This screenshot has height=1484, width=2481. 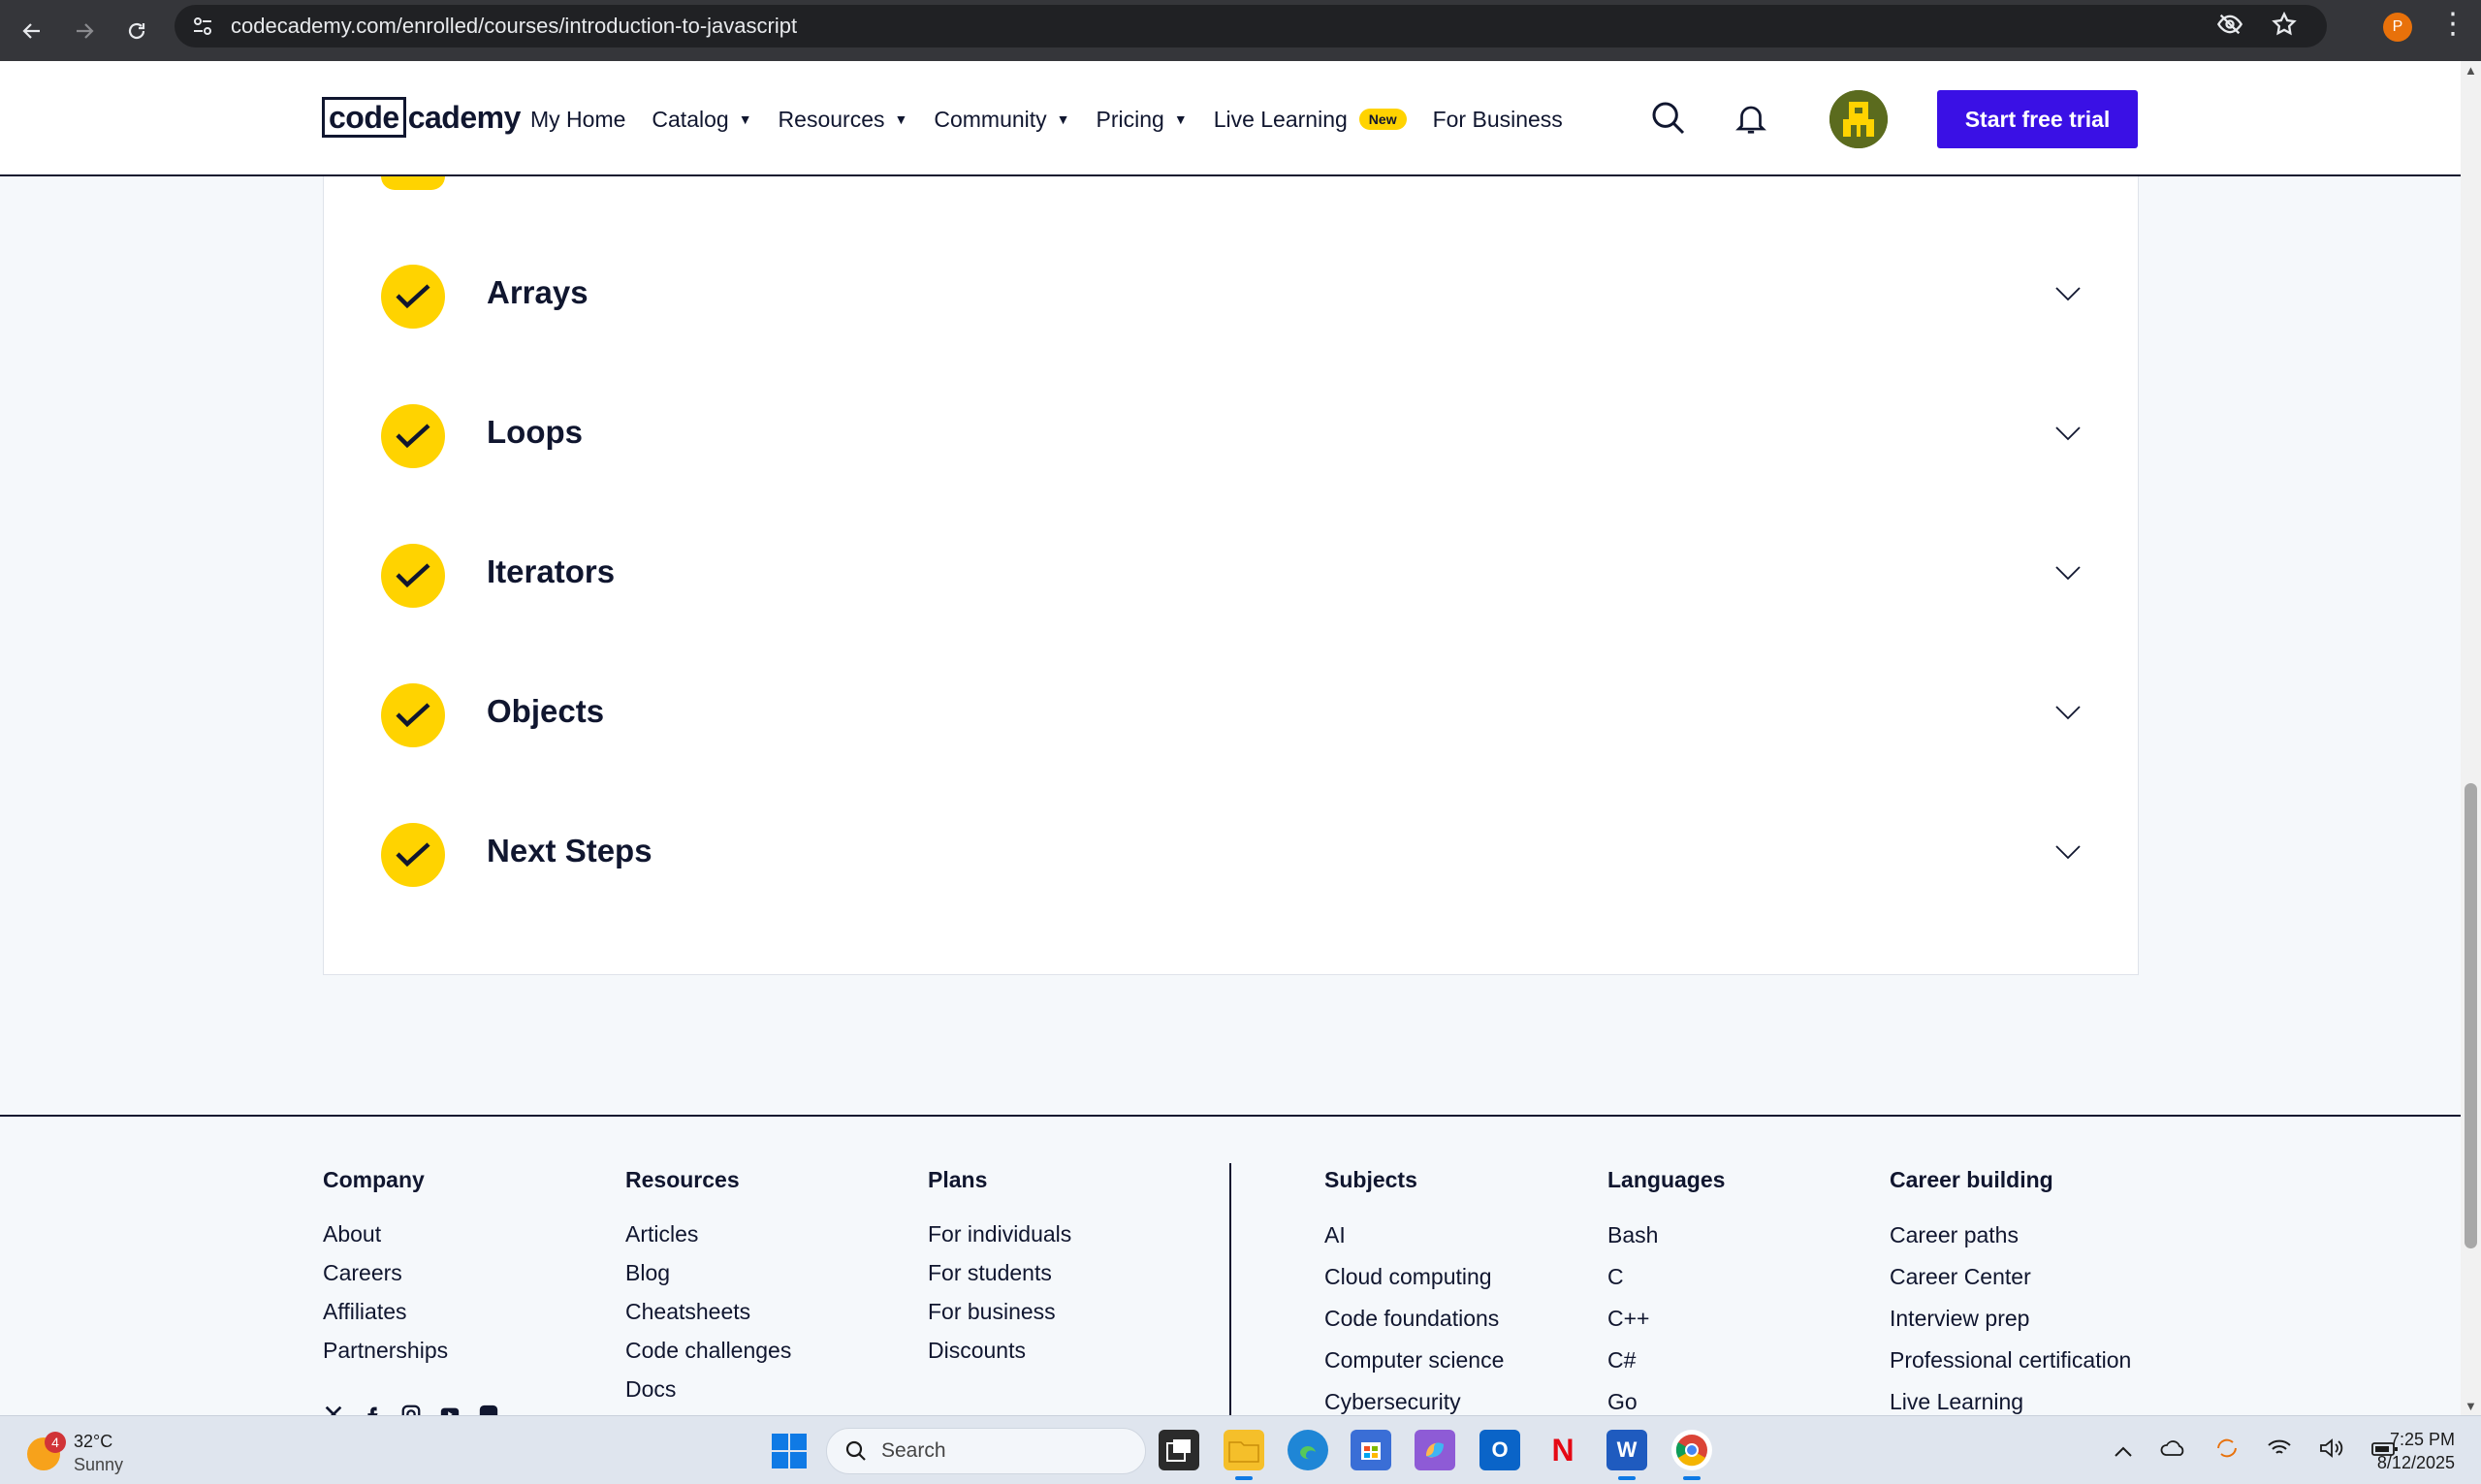 What do you see at coordinates (1666, 1235) in the screenshot?
I see `footer-link: Bash` at bounding box center [1666, 1235].